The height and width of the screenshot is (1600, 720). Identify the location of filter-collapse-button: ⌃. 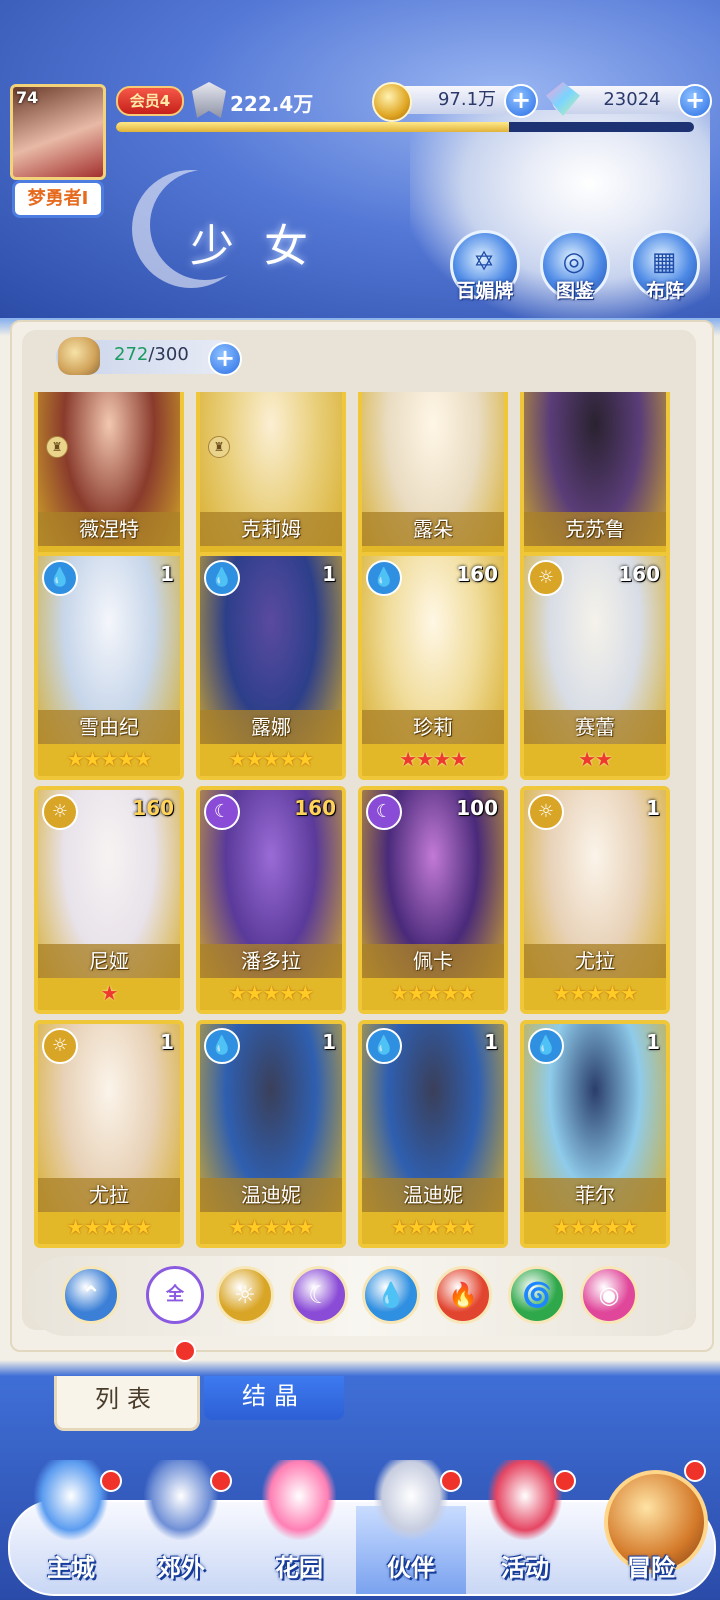
(91, 1295).